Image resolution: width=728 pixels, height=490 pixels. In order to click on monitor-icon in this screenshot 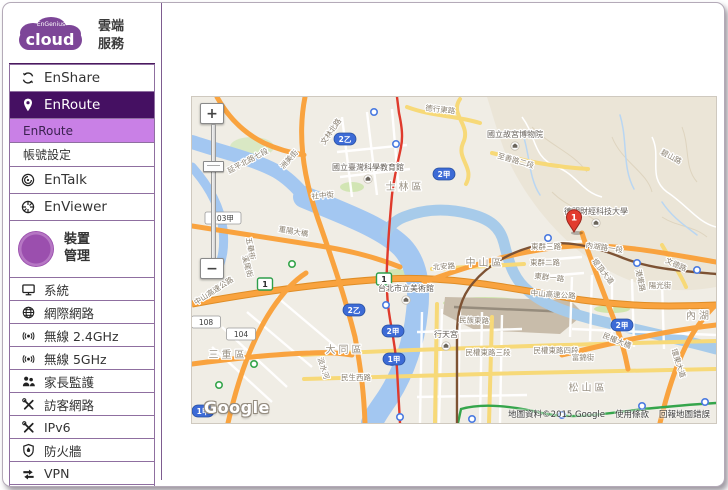, I will do `click(28, 289)`.